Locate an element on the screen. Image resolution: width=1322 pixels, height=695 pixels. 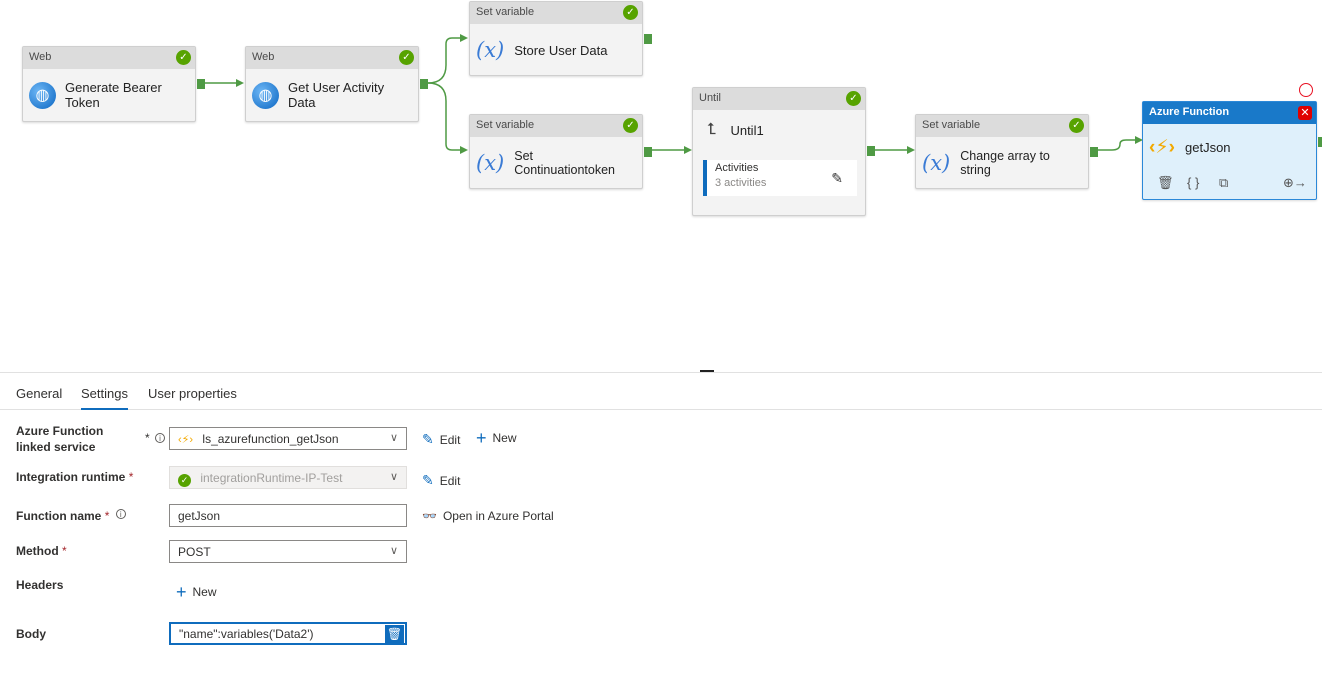
linked-service-dropdown: ‹⚡› ls_azurefunction_getJson ∨ is located at coordinates (288, 438).